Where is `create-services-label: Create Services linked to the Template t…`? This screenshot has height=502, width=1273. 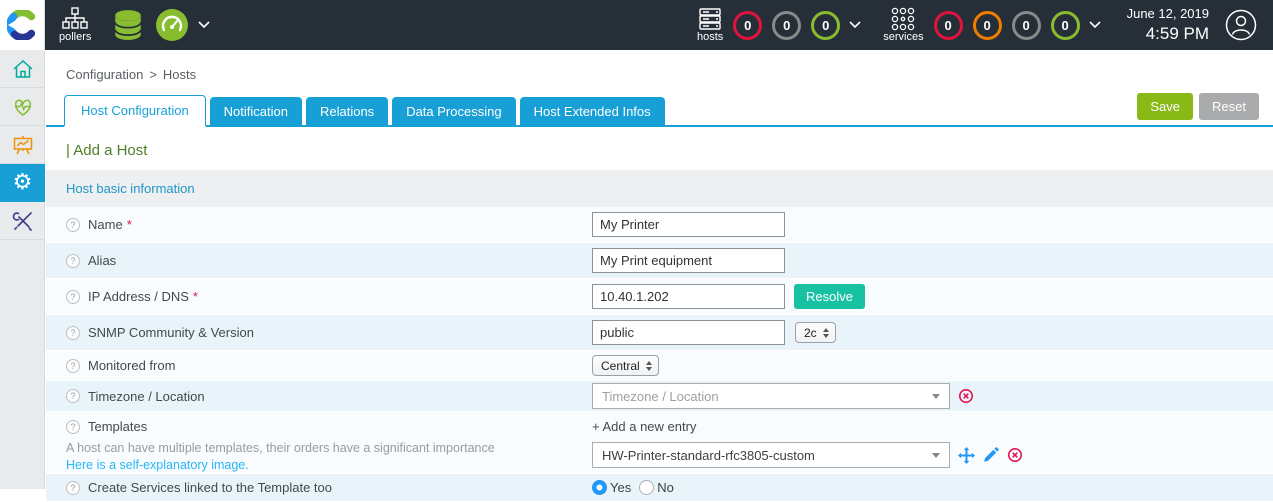 create-services-label: Create Services linked to the Template t… is located at coordinates (210, 487).